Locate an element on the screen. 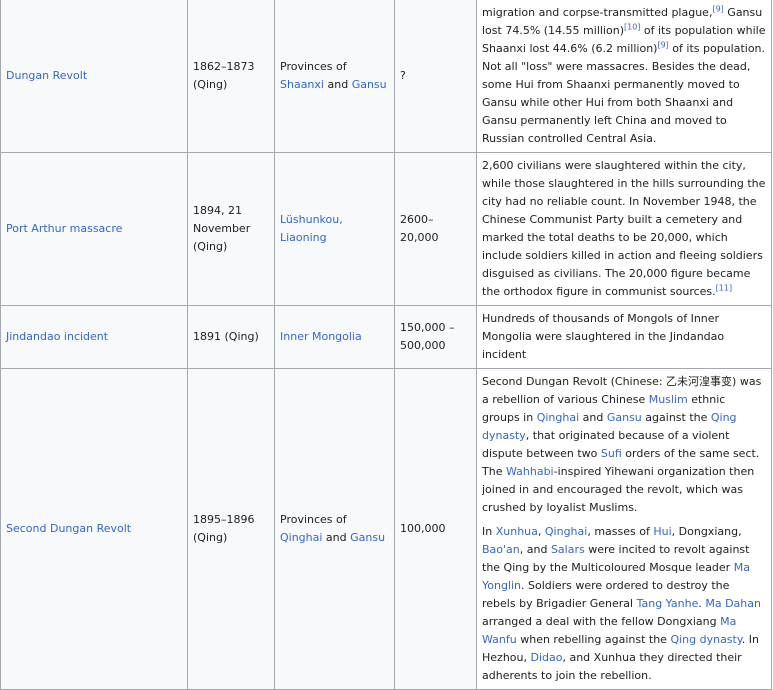 The height and width of the screenshot is (690, 773). link-hui: Hui is located at coordinates (662, 531).